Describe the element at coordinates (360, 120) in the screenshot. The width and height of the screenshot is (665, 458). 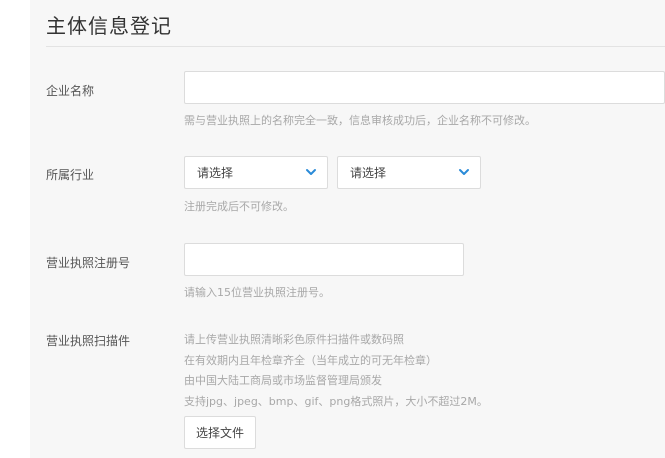
I see `company-name-hint: 需与营业执照上的名称完全一致，信息审核成功后，企业名称不可修改。` at that location.